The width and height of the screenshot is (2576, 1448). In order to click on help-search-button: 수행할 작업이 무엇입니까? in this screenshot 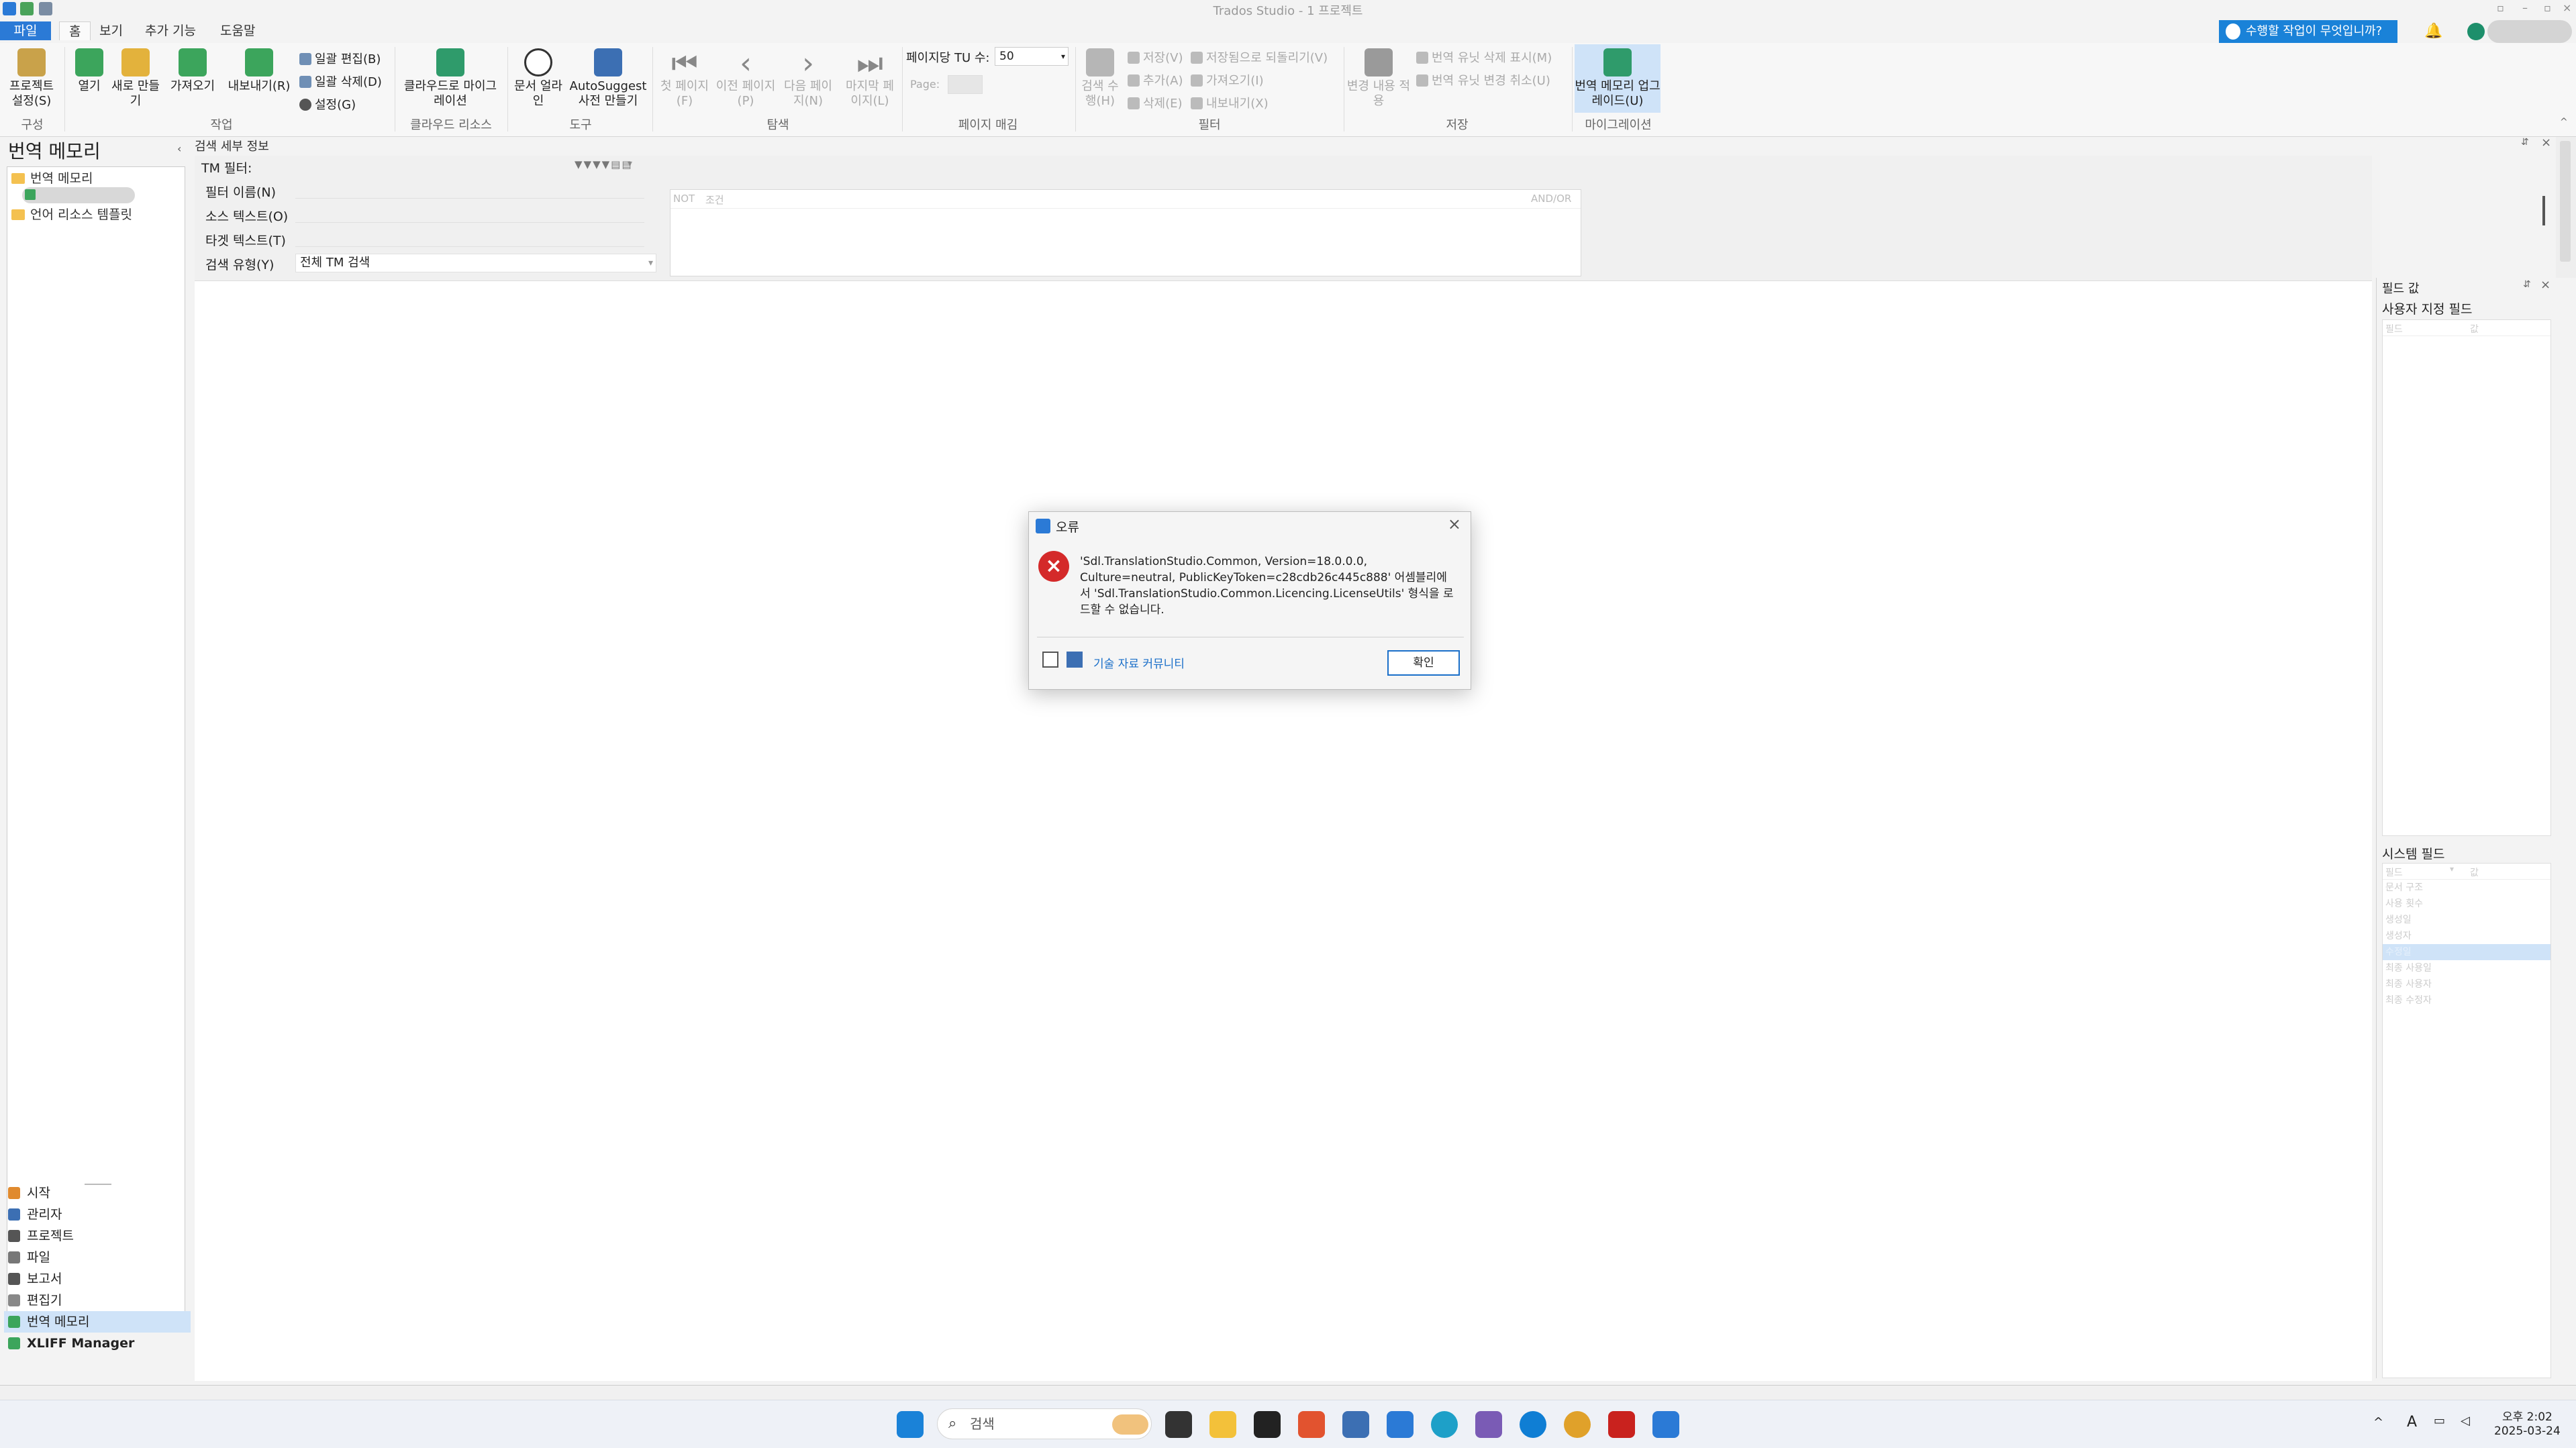, I will do `click(2308, 31)`.